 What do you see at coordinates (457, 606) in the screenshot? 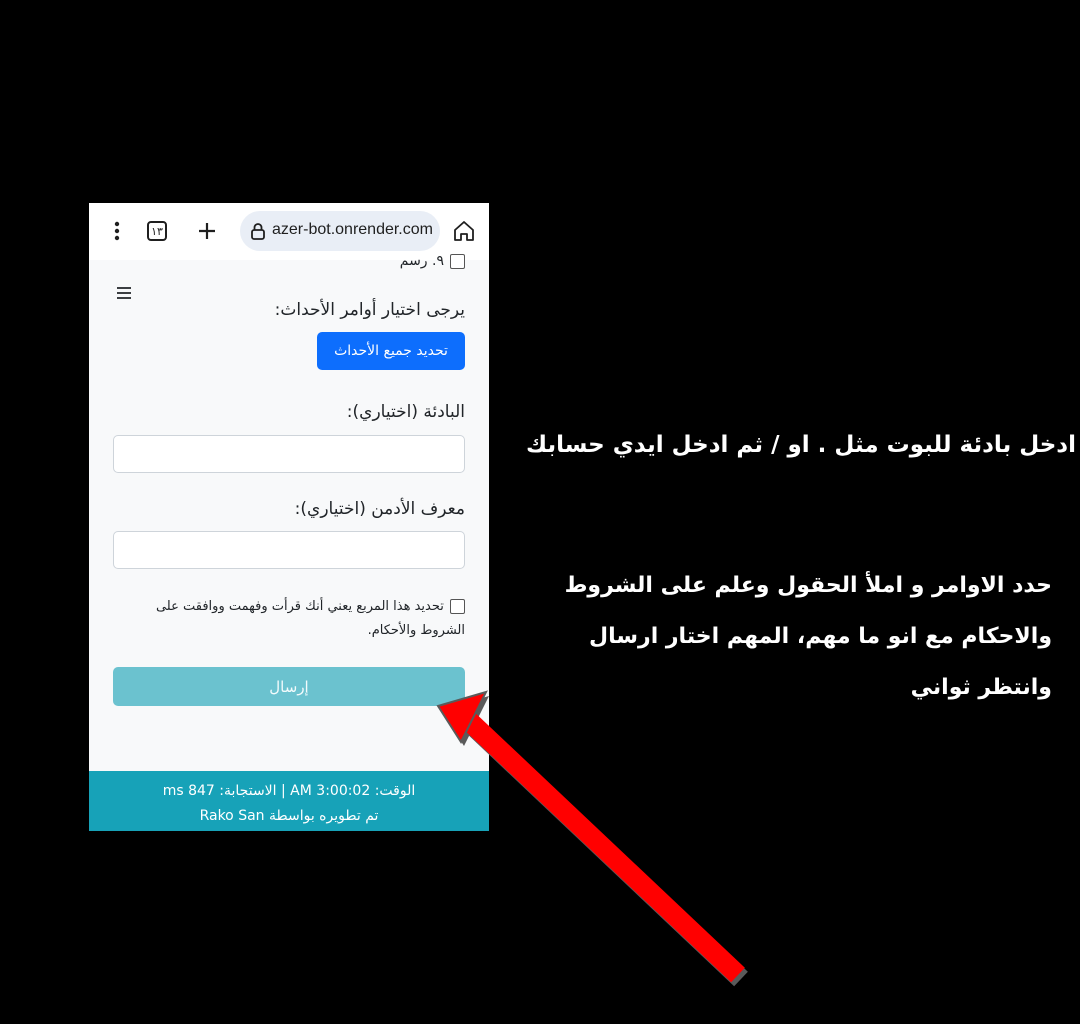
I see `terms-checkbox` at bounding box center [457, 606].